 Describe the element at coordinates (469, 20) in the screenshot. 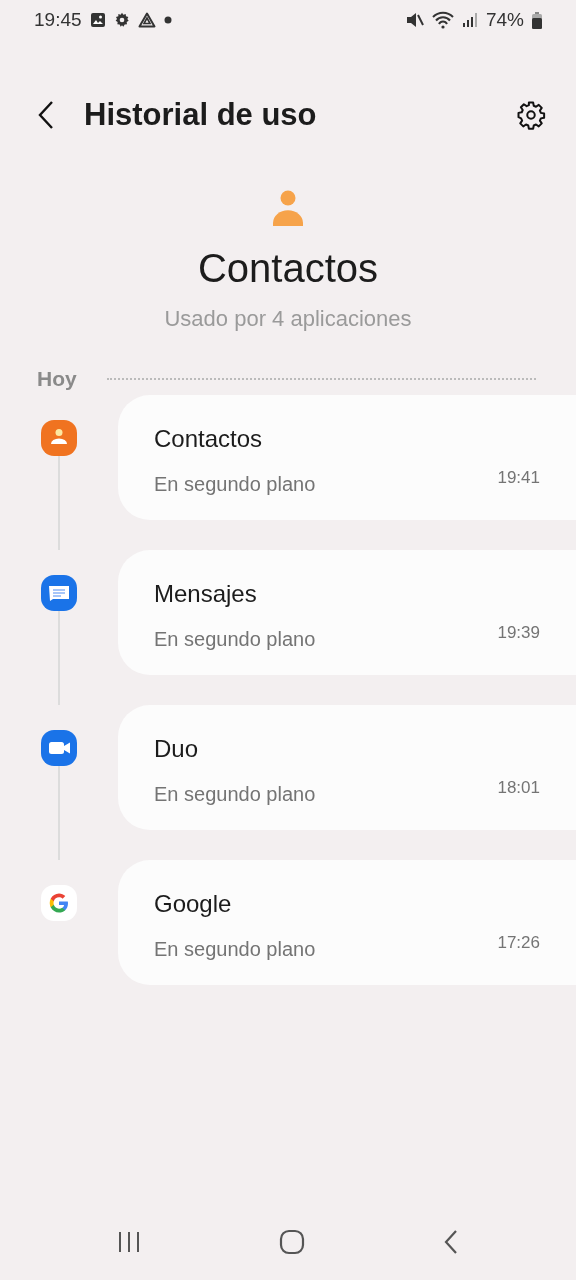

I see `signal-icon` at that location.